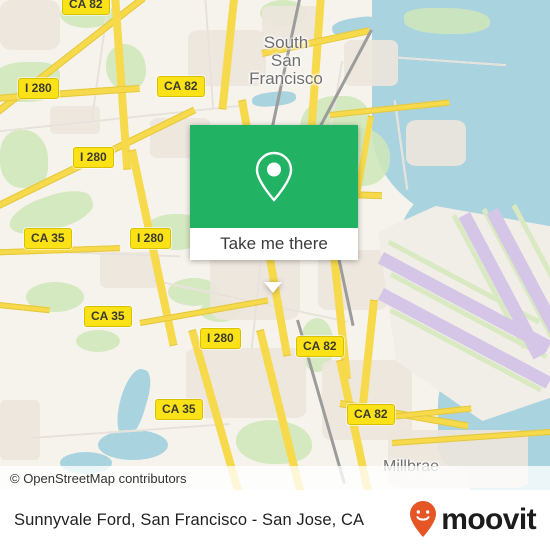  Describe the element at coordinates (320, 346) in the screenshot. I see `road-shield-ca82-lower: CA 82` at that location.